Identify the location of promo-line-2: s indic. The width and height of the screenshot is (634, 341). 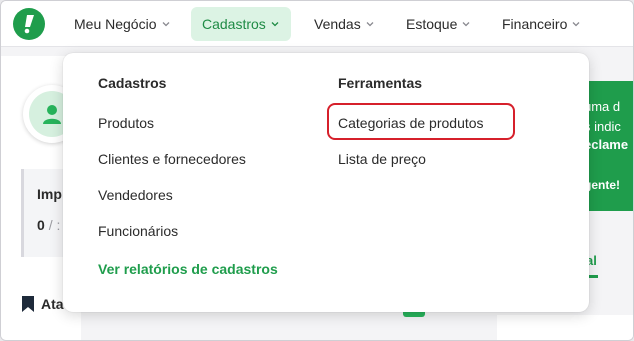
(603, 126).